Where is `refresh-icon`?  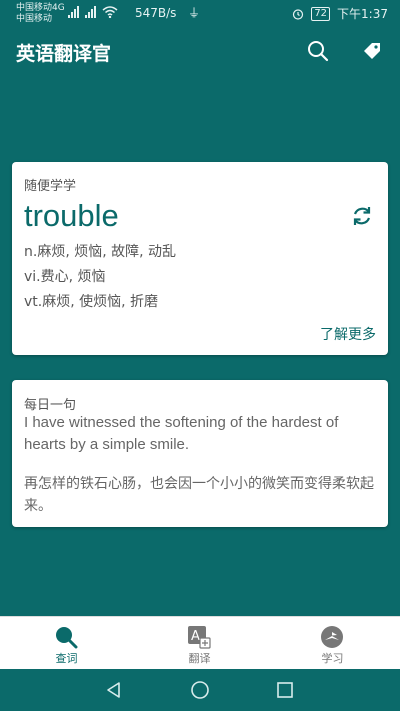
refresh-icon is located at coordinates (362, 216).